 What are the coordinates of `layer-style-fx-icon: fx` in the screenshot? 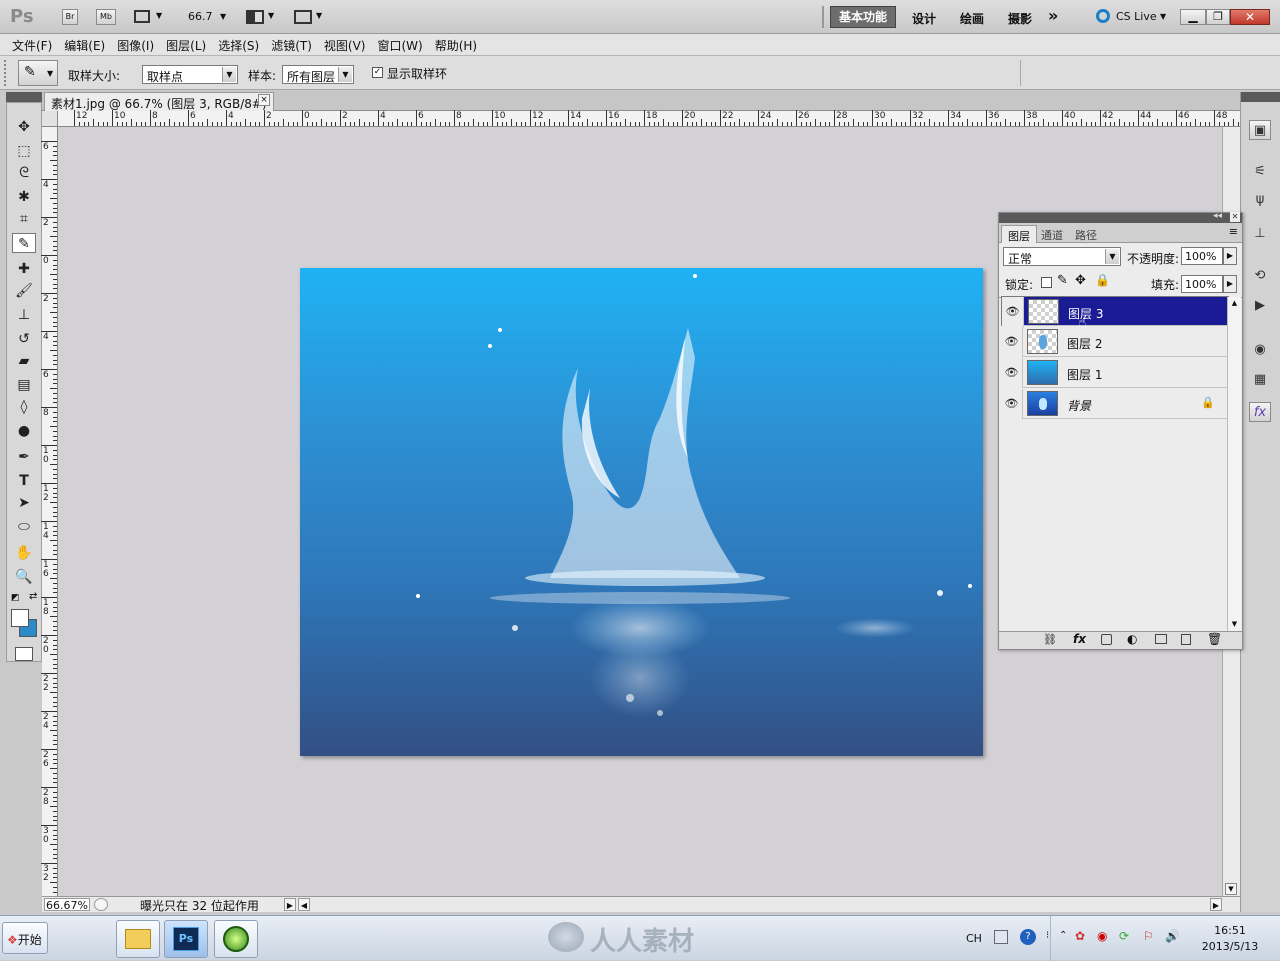 It's located at (1079, 639).